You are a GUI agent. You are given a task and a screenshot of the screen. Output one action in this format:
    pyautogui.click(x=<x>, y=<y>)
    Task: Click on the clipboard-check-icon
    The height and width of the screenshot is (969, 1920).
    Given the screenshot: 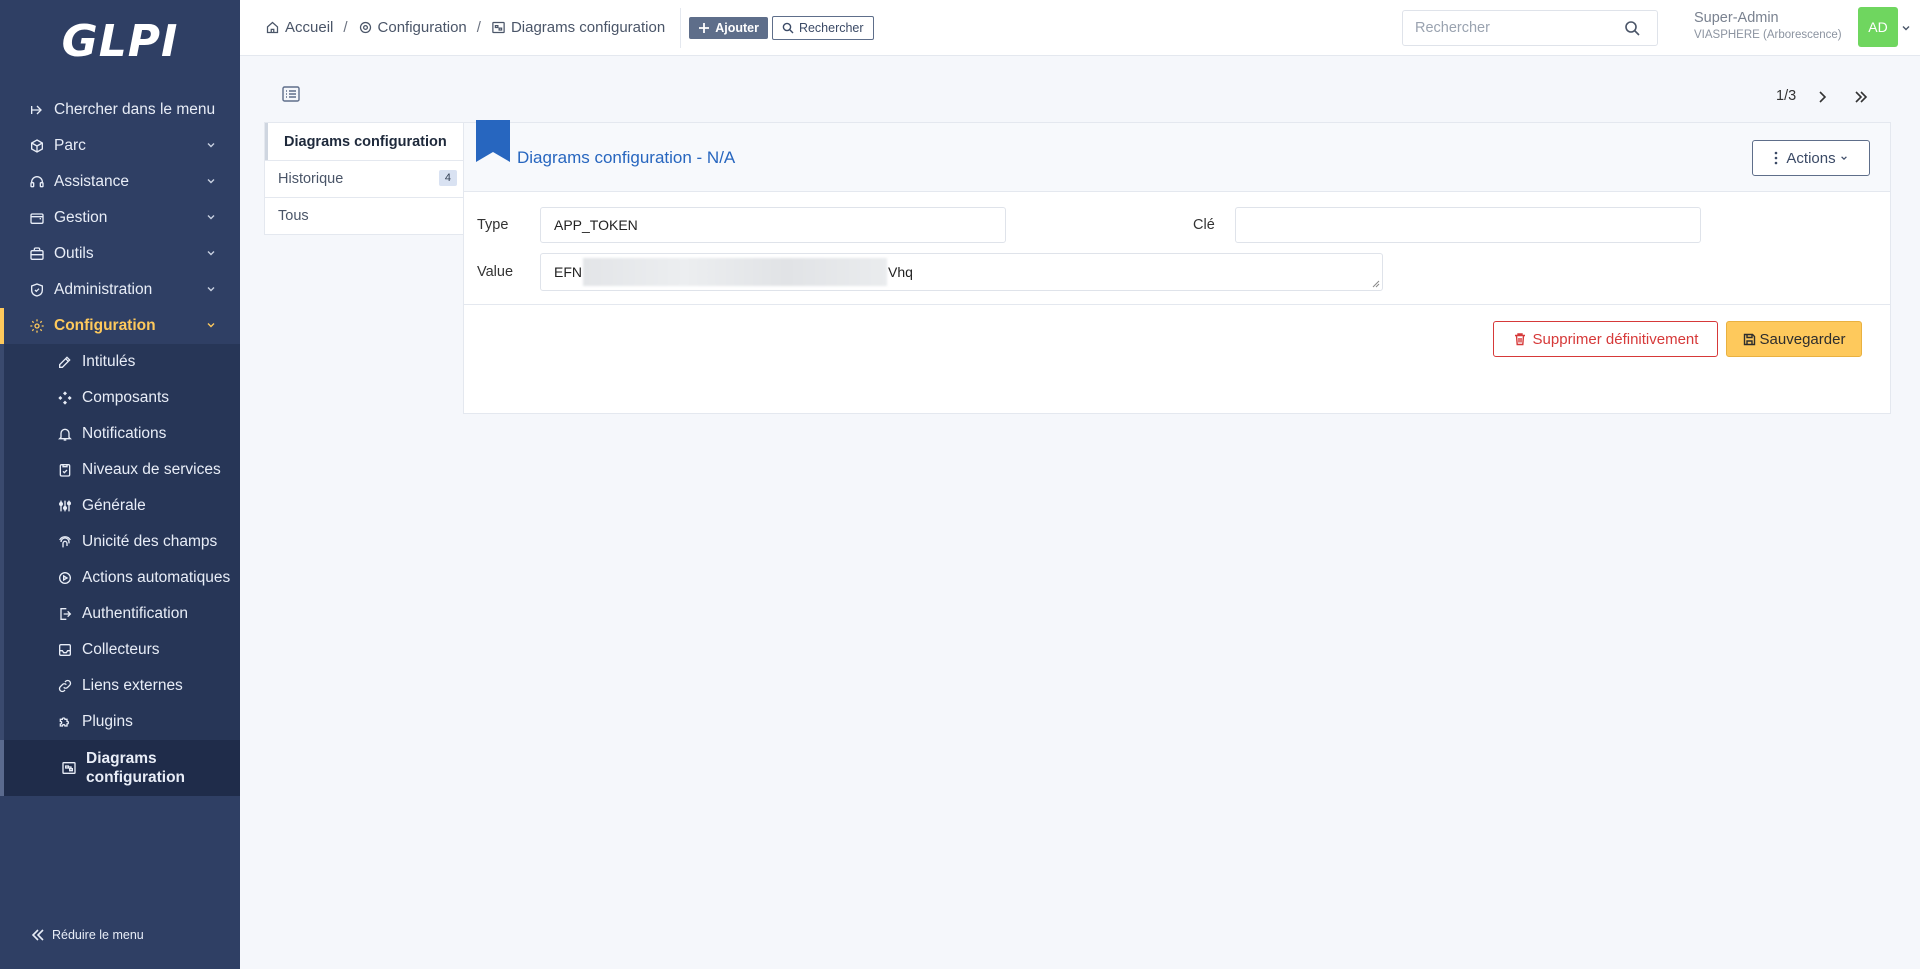 What is the action you would take?
    pyautogui.click(x=65, y=470)
    